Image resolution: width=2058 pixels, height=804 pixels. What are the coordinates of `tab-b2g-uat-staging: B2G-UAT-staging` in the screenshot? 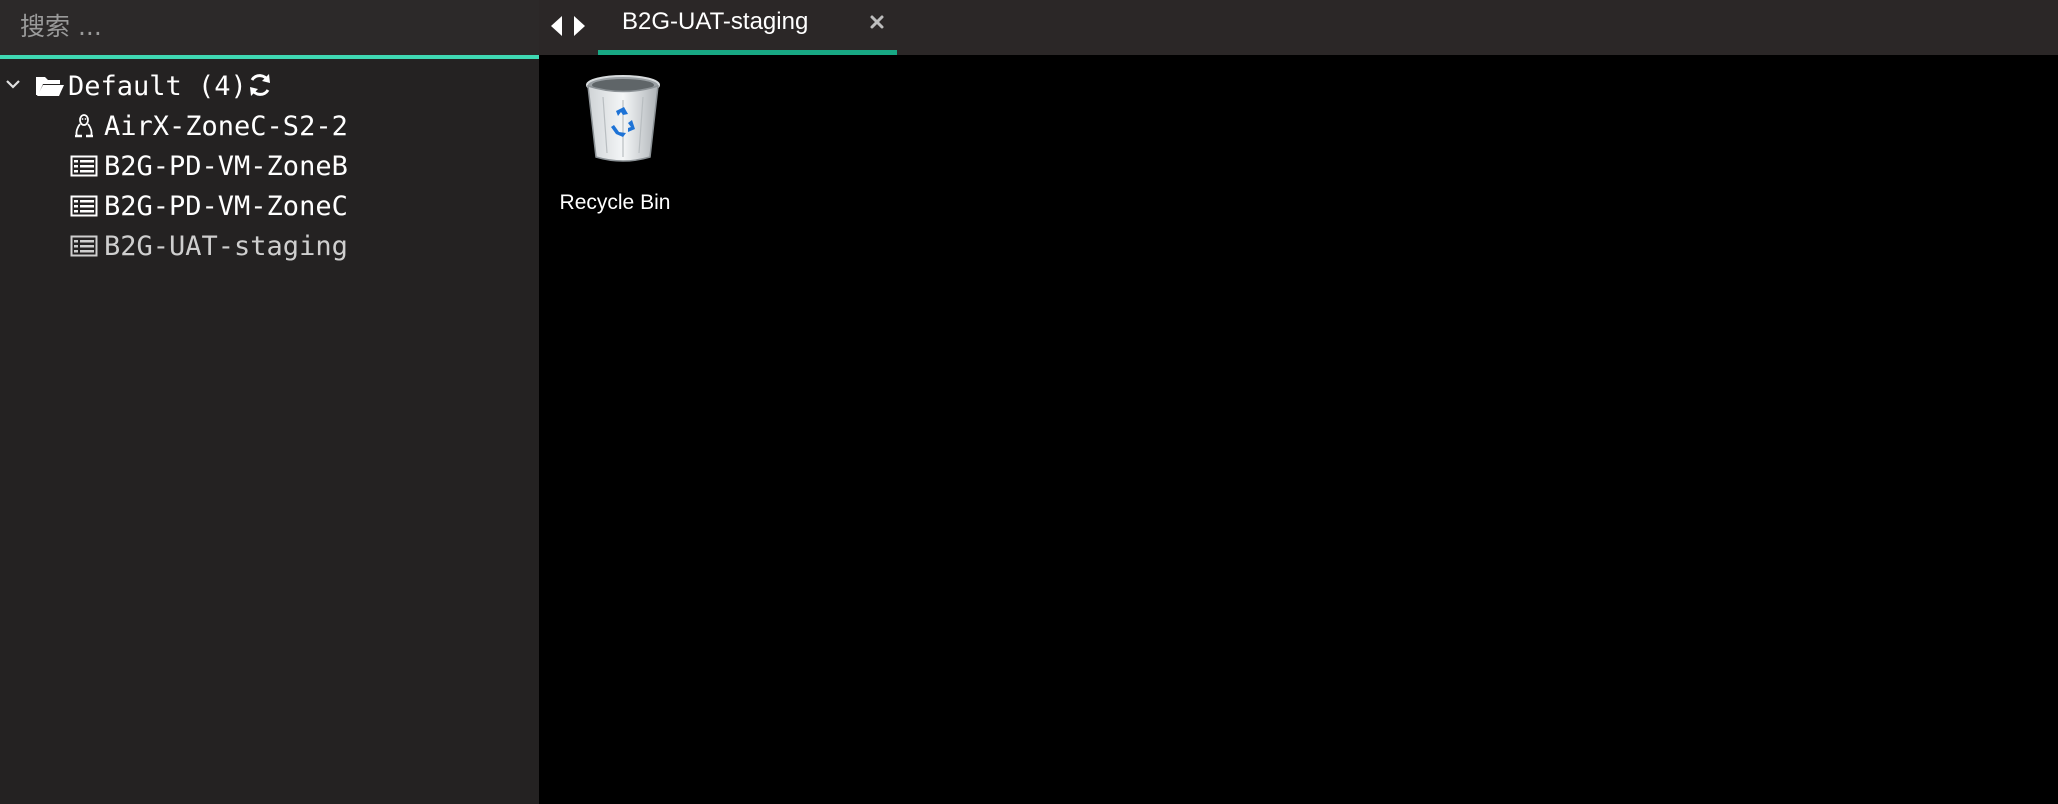 It's located at (747, 27).